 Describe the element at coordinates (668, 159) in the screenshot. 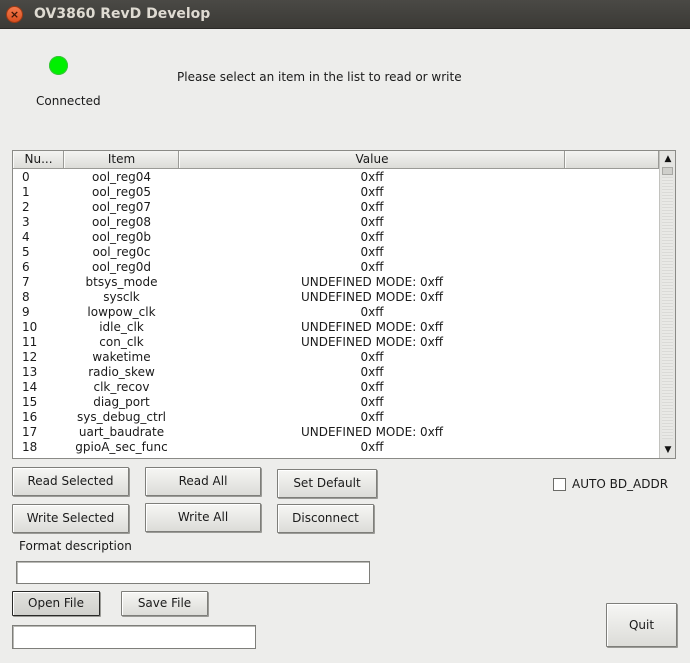

I see `scroll-up-icon: ▲` at that location.